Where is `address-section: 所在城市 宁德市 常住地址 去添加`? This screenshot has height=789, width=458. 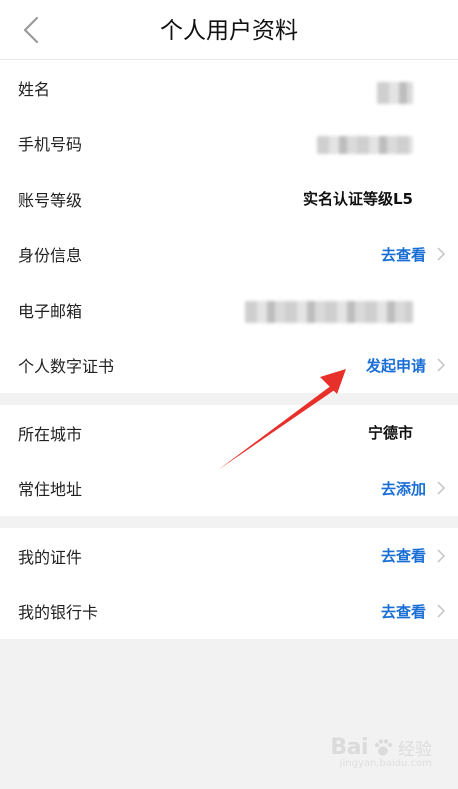 address-section: 所在城市 宁德市 常住地址 去添加 is located at coordinates (229, 460).